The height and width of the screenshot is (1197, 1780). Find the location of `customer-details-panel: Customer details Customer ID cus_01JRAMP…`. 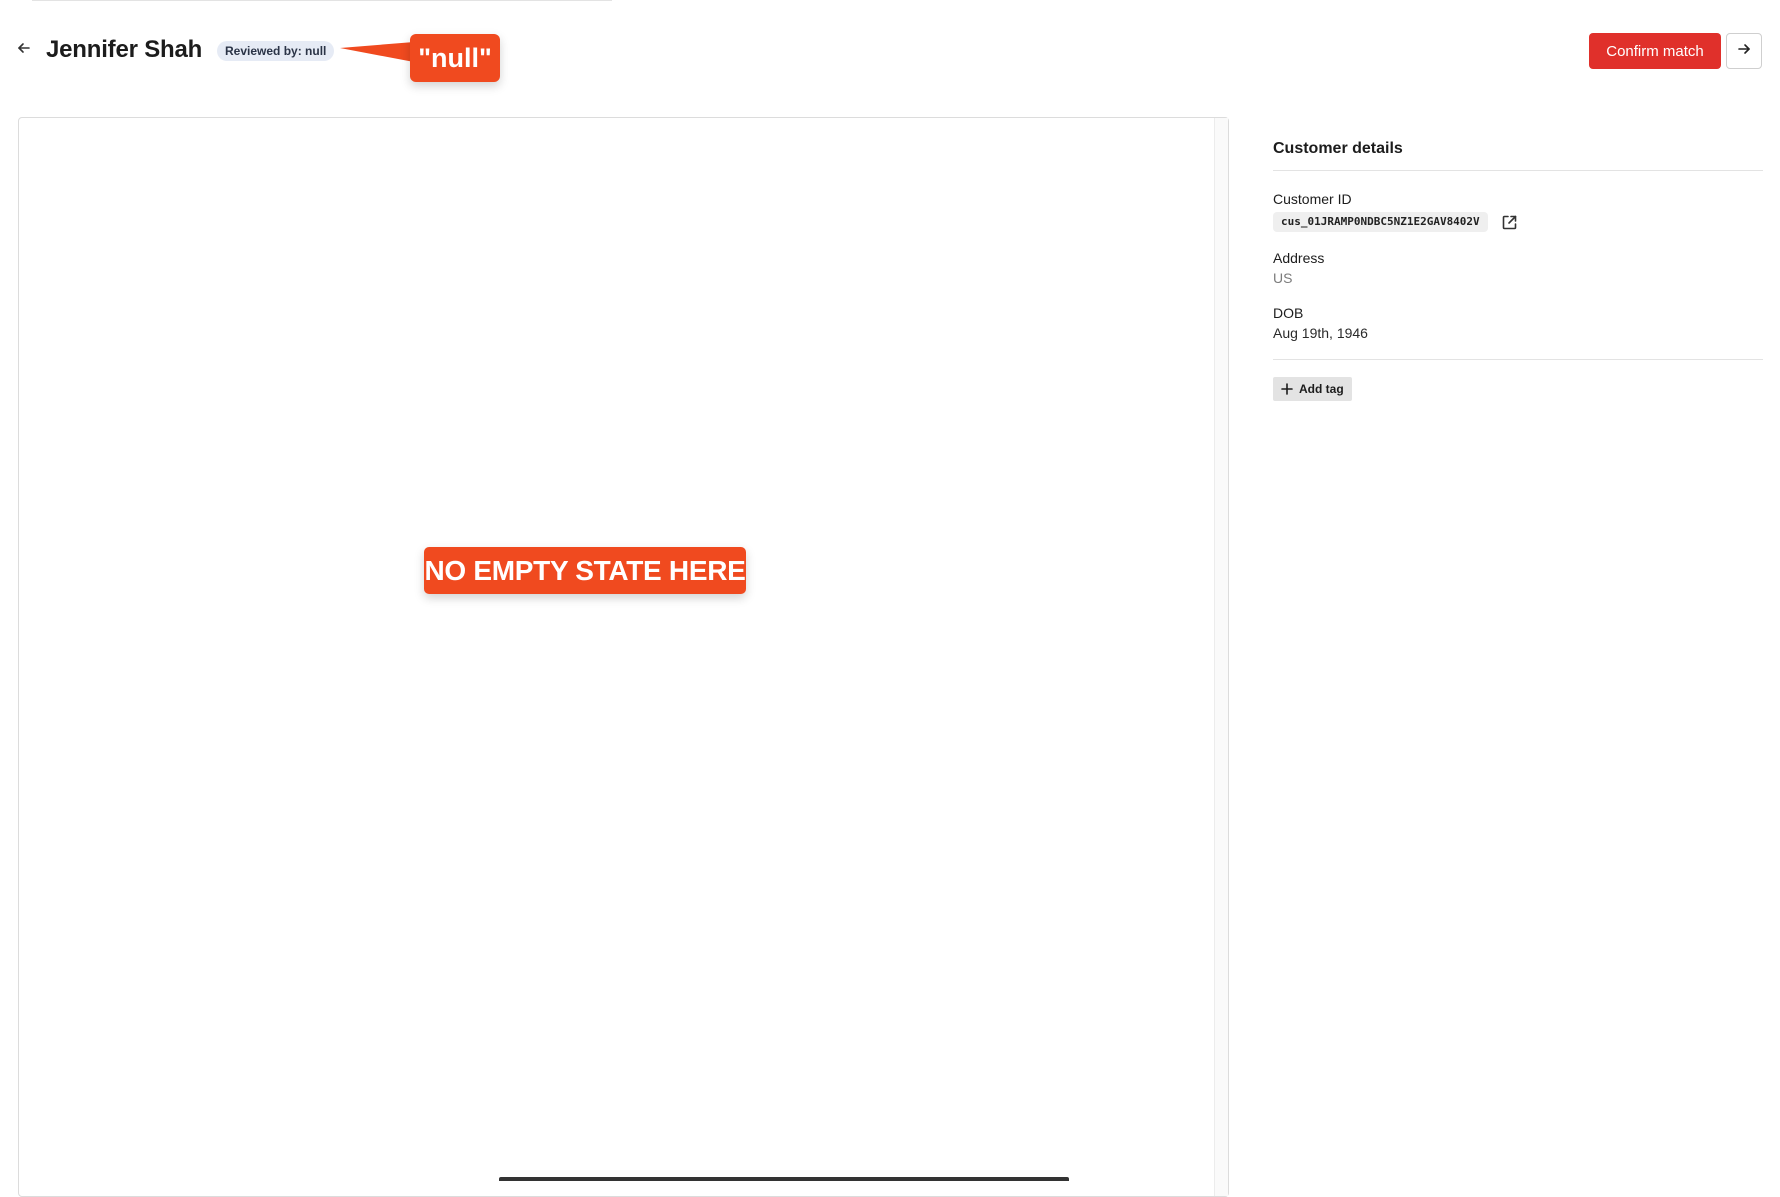

customer-details-panel: Customer details Customer ID cus_01JRAMP… is located at coordinates (1518, 259).